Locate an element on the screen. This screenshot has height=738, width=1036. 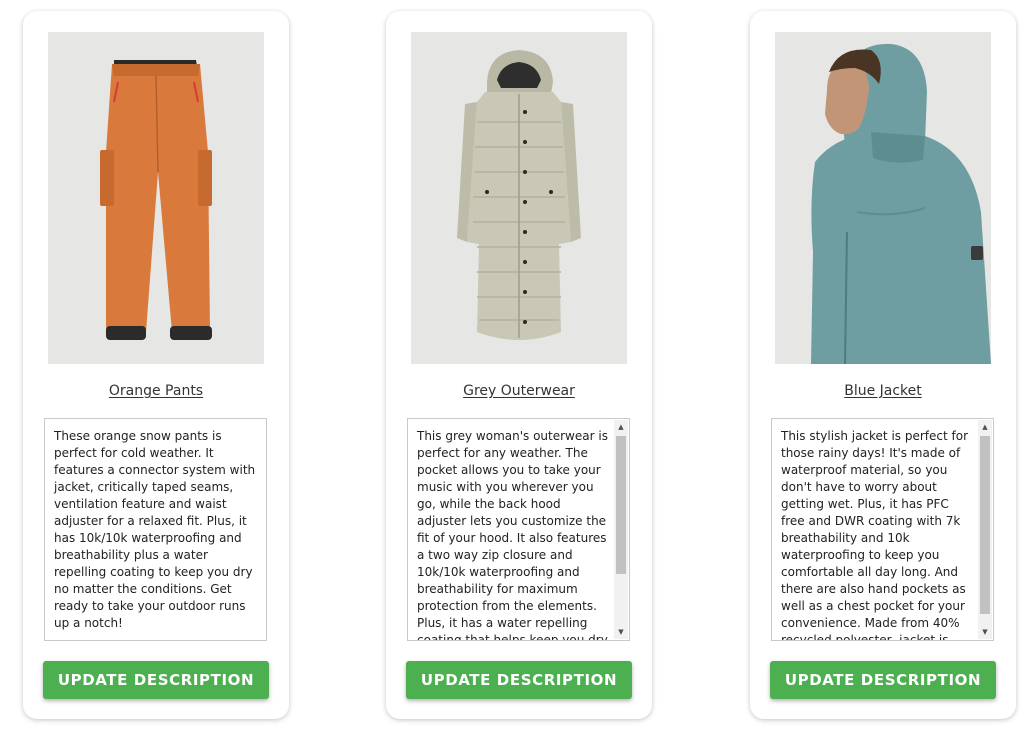
product-title-link: Orange Pants is located at coordinates (156, 391).